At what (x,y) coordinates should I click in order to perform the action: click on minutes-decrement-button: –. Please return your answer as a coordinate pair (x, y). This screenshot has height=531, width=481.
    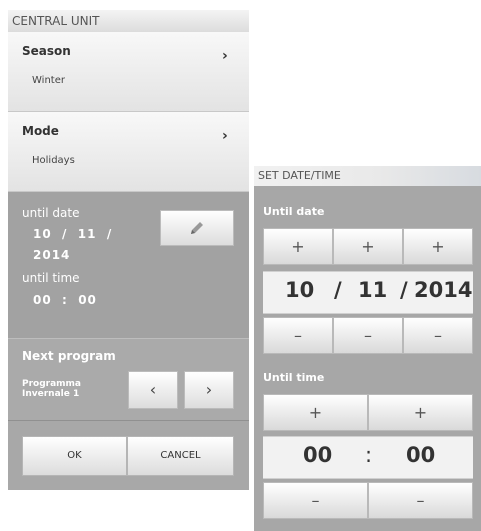
    Looking at the image, I should click on (420, 500).